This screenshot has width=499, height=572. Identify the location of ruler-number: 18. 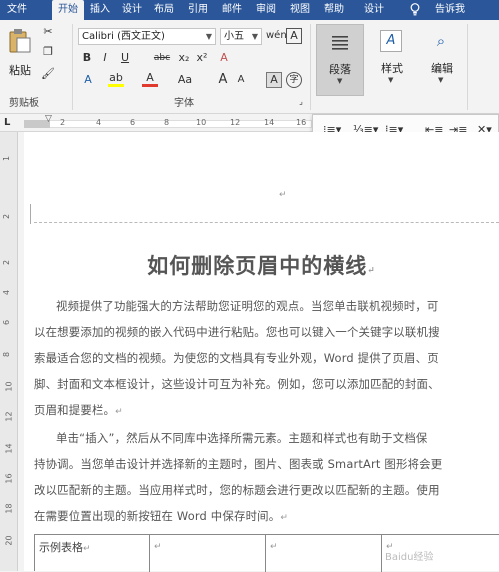
(9, 508).